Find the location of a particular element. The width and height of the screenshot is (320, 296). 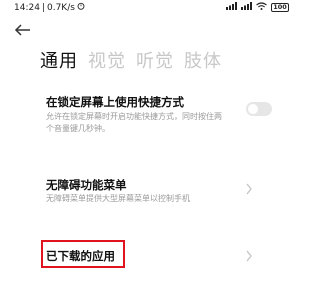

accessibility-menu-row: 无障碍功能菜单 无障碍菜单提供大型屏幕菜单以控制手机 is located at coordinates (149, 194).